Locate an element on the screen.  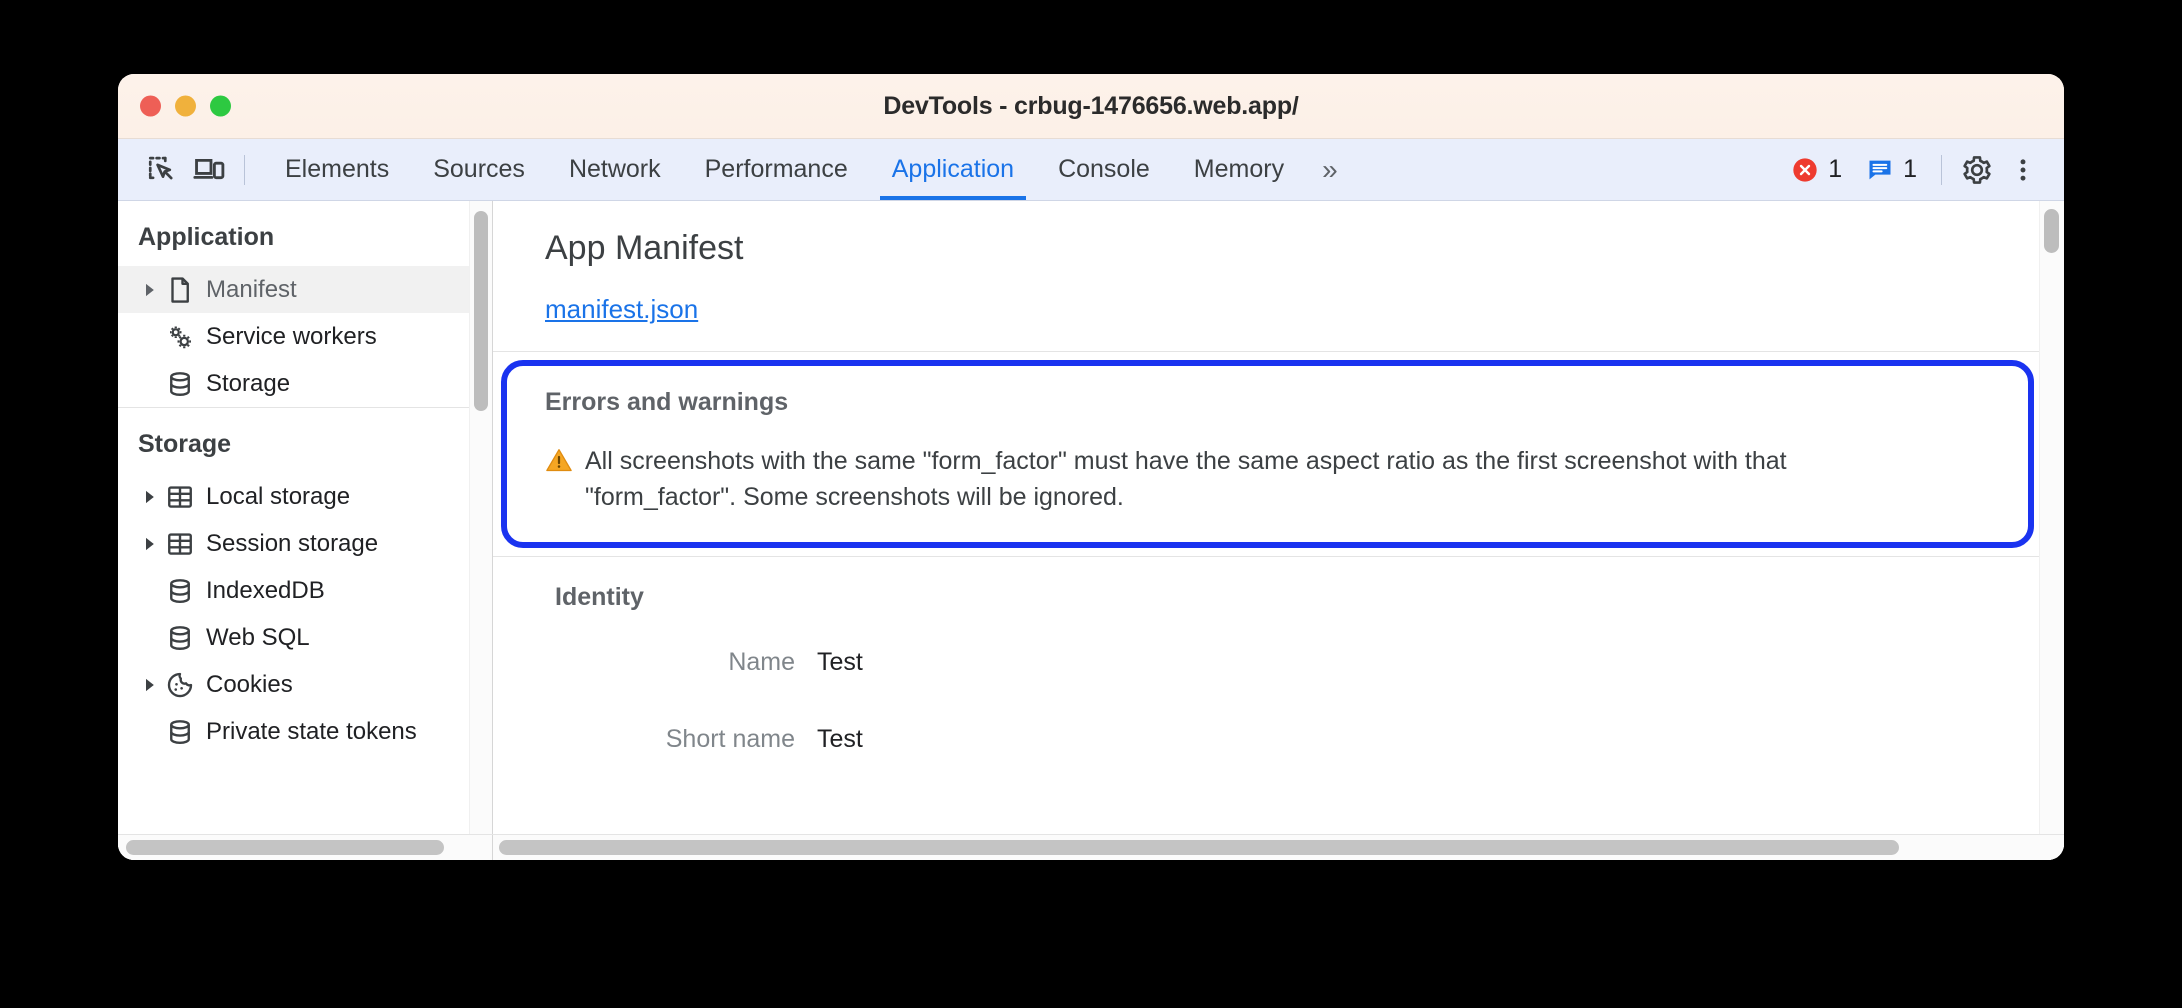
sidebar-item-label: Private state tokens is located at coordinates (311, 731).